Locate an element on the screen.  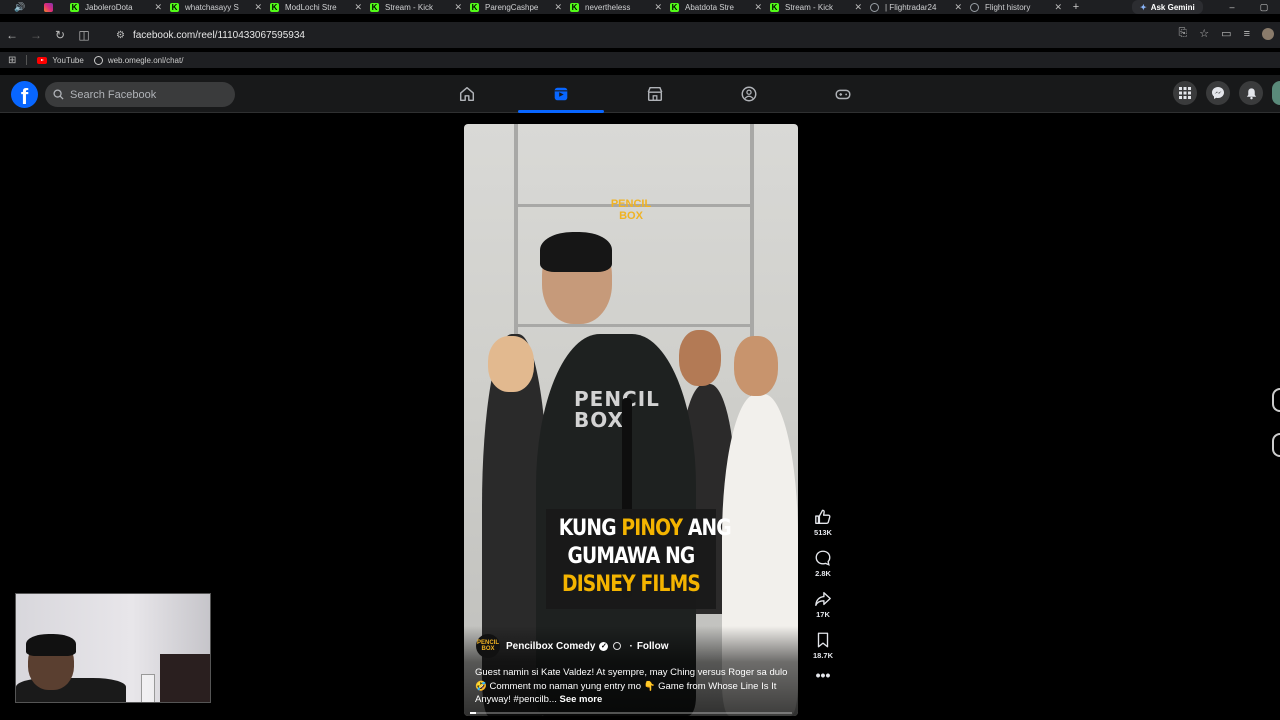
browser-tab: K ParengCashpe ✕ is located at coordinates (516, 7).